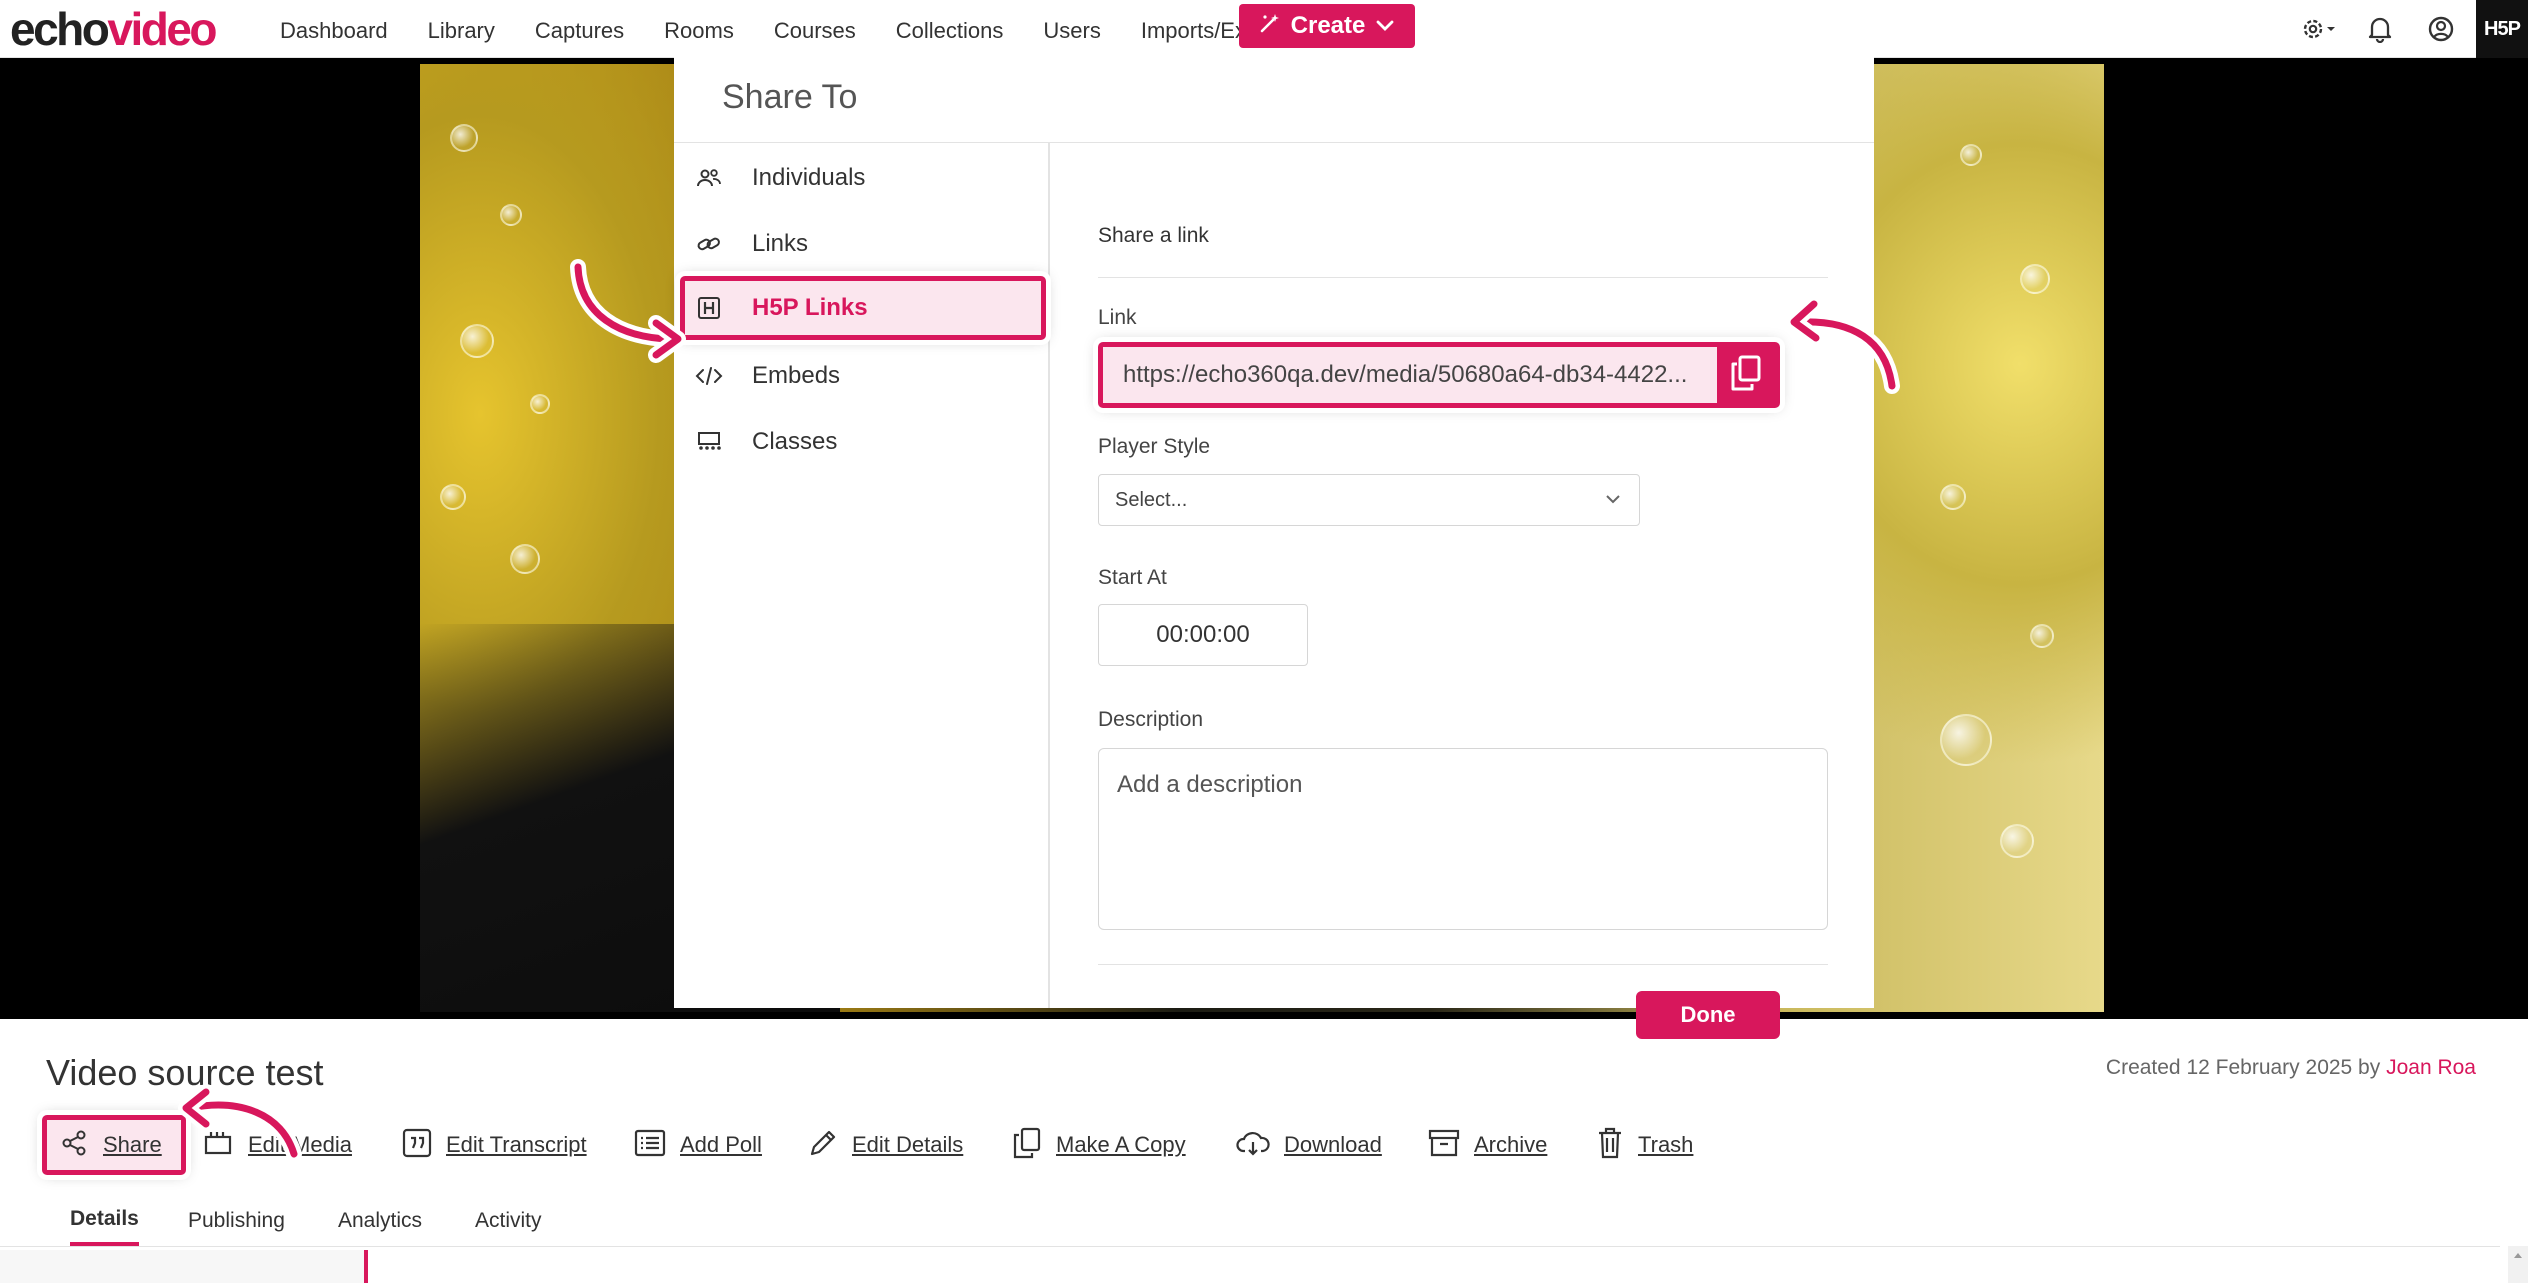  Describe the element at coordinates (1444, 1145) in the screenshot. I see `archive-icon` at that location.